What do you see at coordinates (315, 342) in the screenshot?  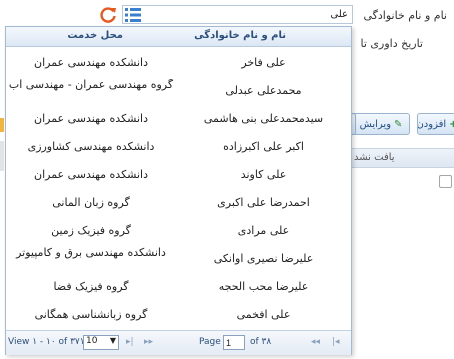 I see `prev-page-icon: ◂◂` at bounding box center [315, 342].